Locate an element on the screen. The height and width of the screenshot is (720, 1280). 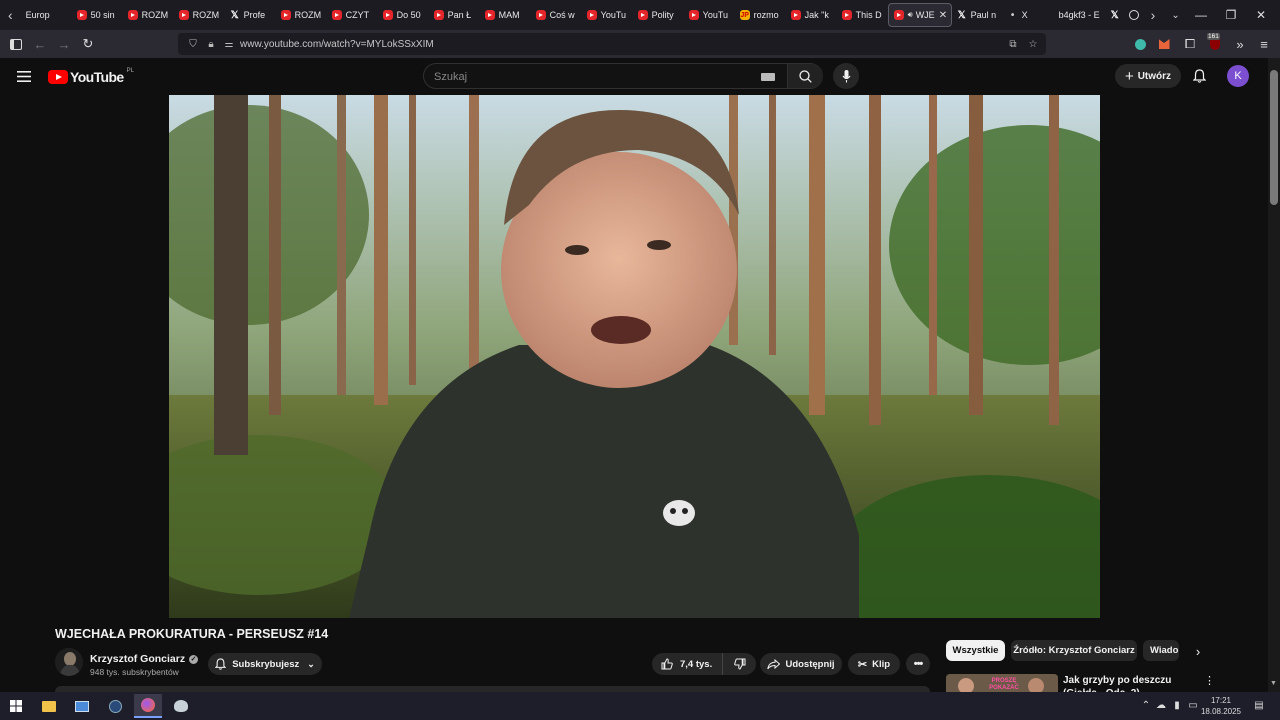
close-tab-icon: ✕ is located at coordinates (943, 15).